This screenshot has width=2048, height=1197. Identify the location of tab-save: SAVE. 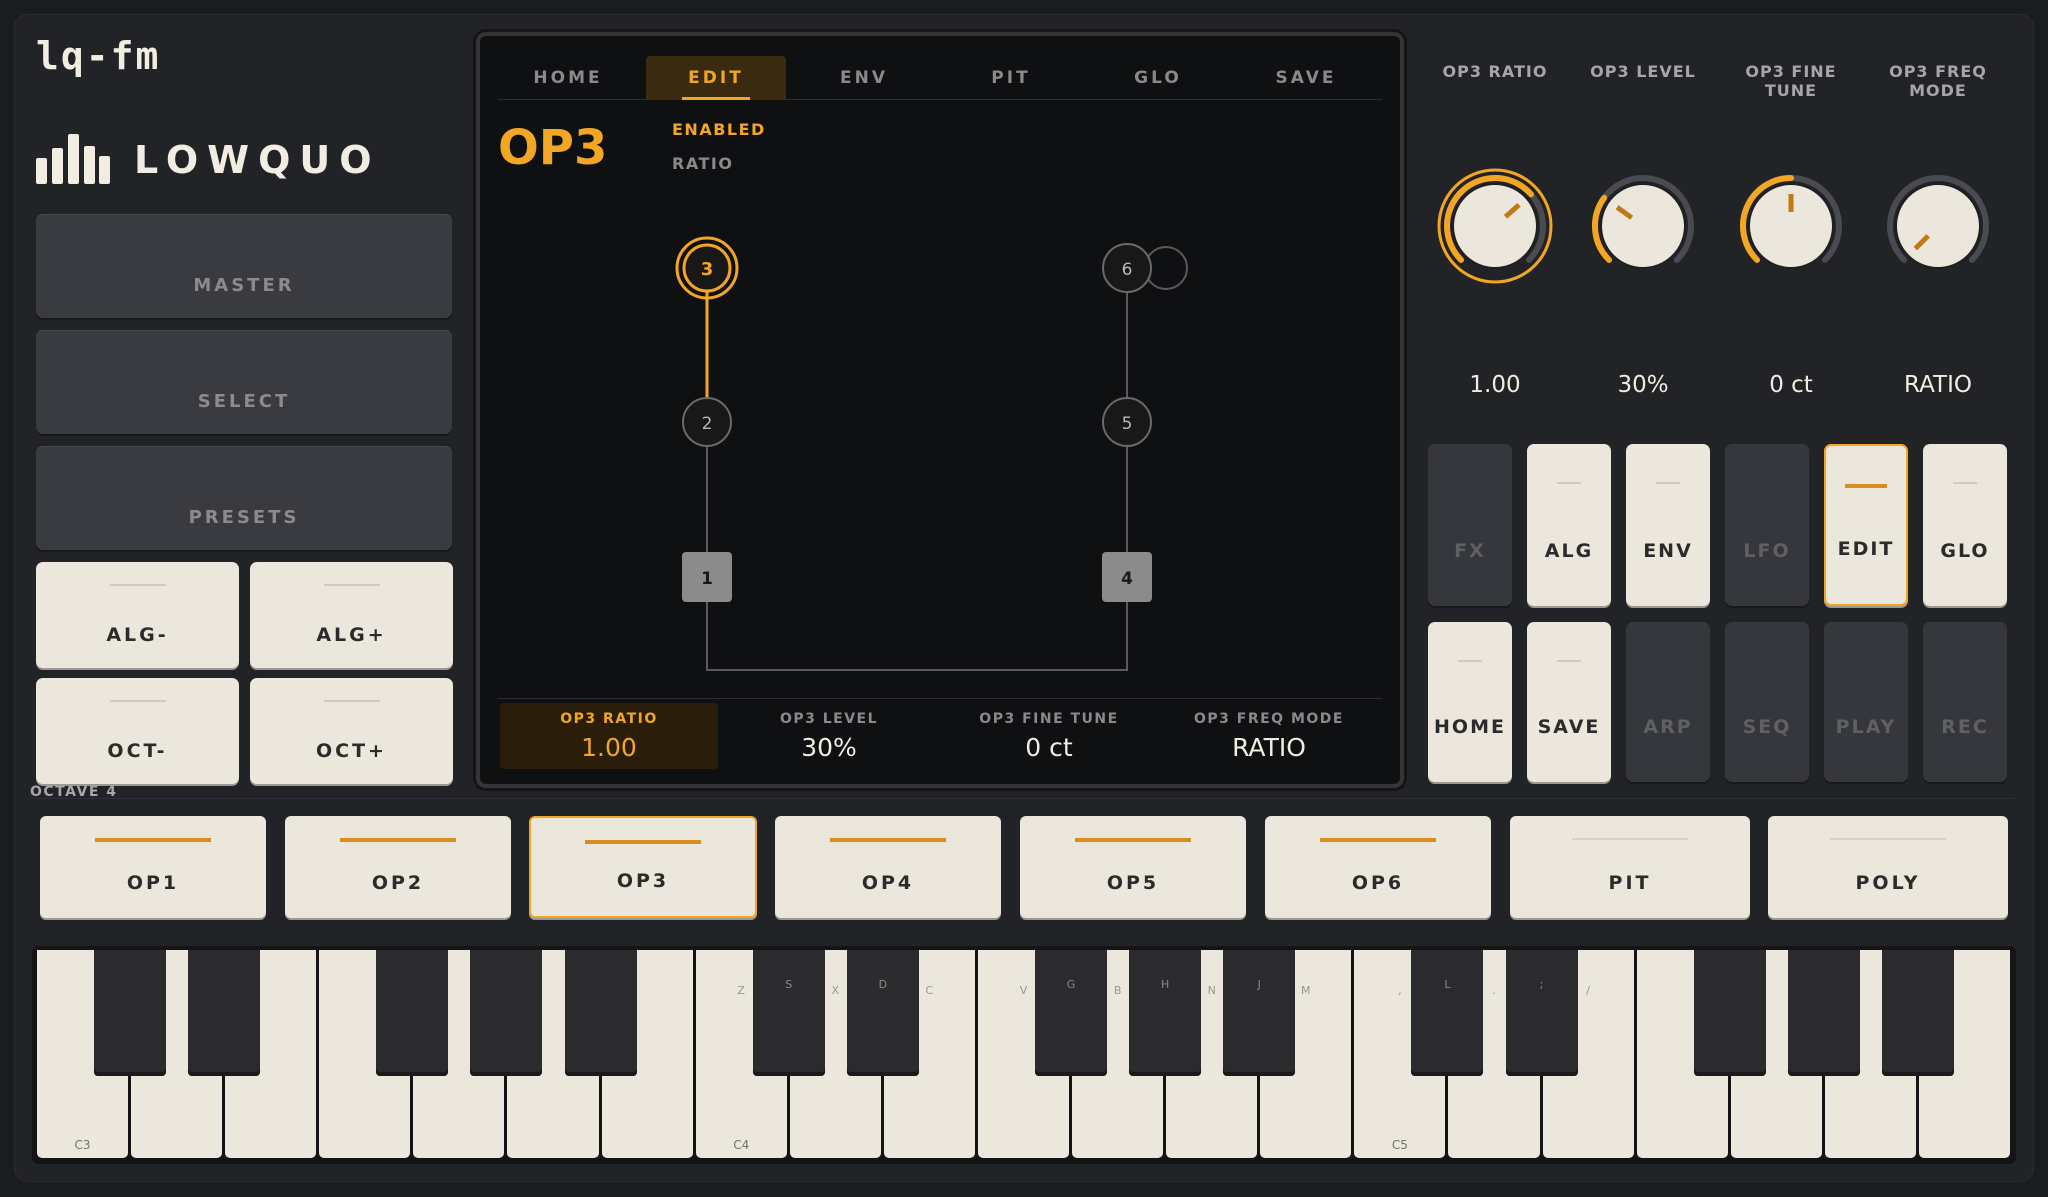
(1306, 78).